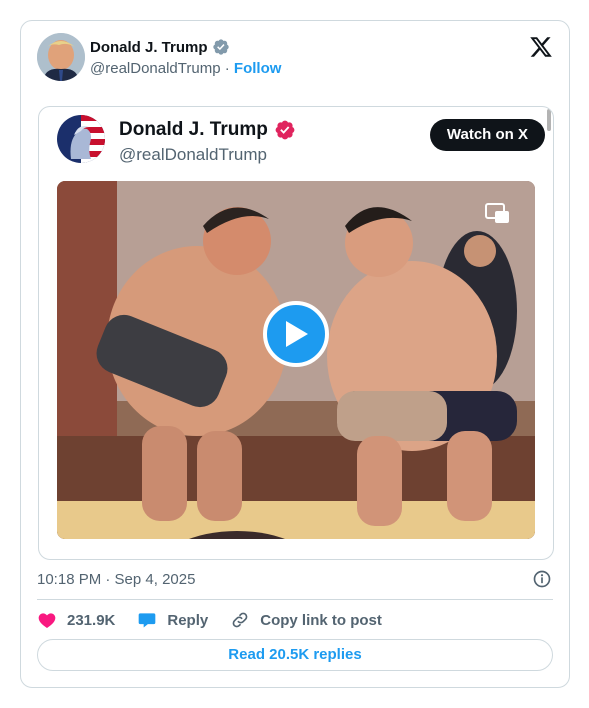 This screenshot has height=708, width=589. Describe the element at coordinates (47, 620) in the screenshot. I see `heart-icon` at that location.